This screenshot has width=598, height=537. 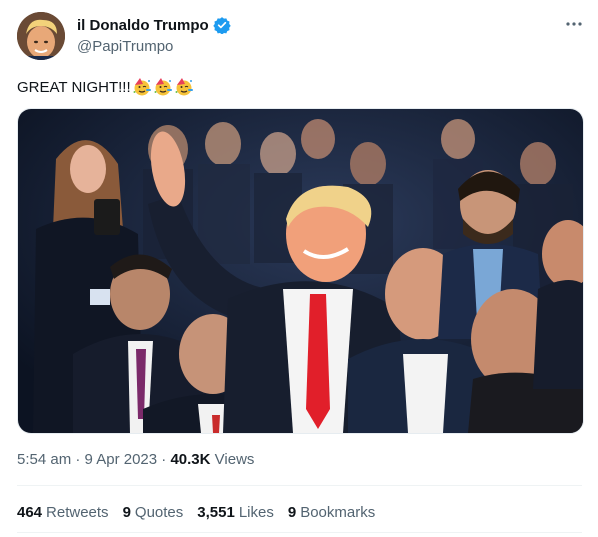 I want to click on quotes-label: Quotes, so click(x=159, y=512).